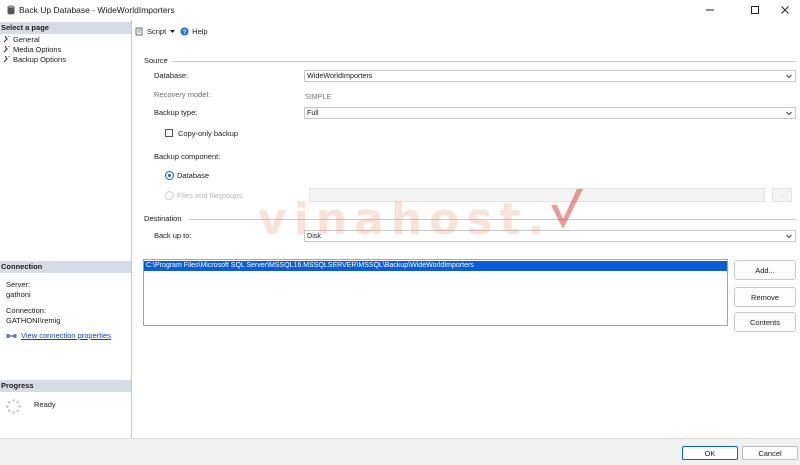  Describe the element at coordinates (66, 335) in the screenshot. I see `view-connection-properties-label: View connection properties` at that location.